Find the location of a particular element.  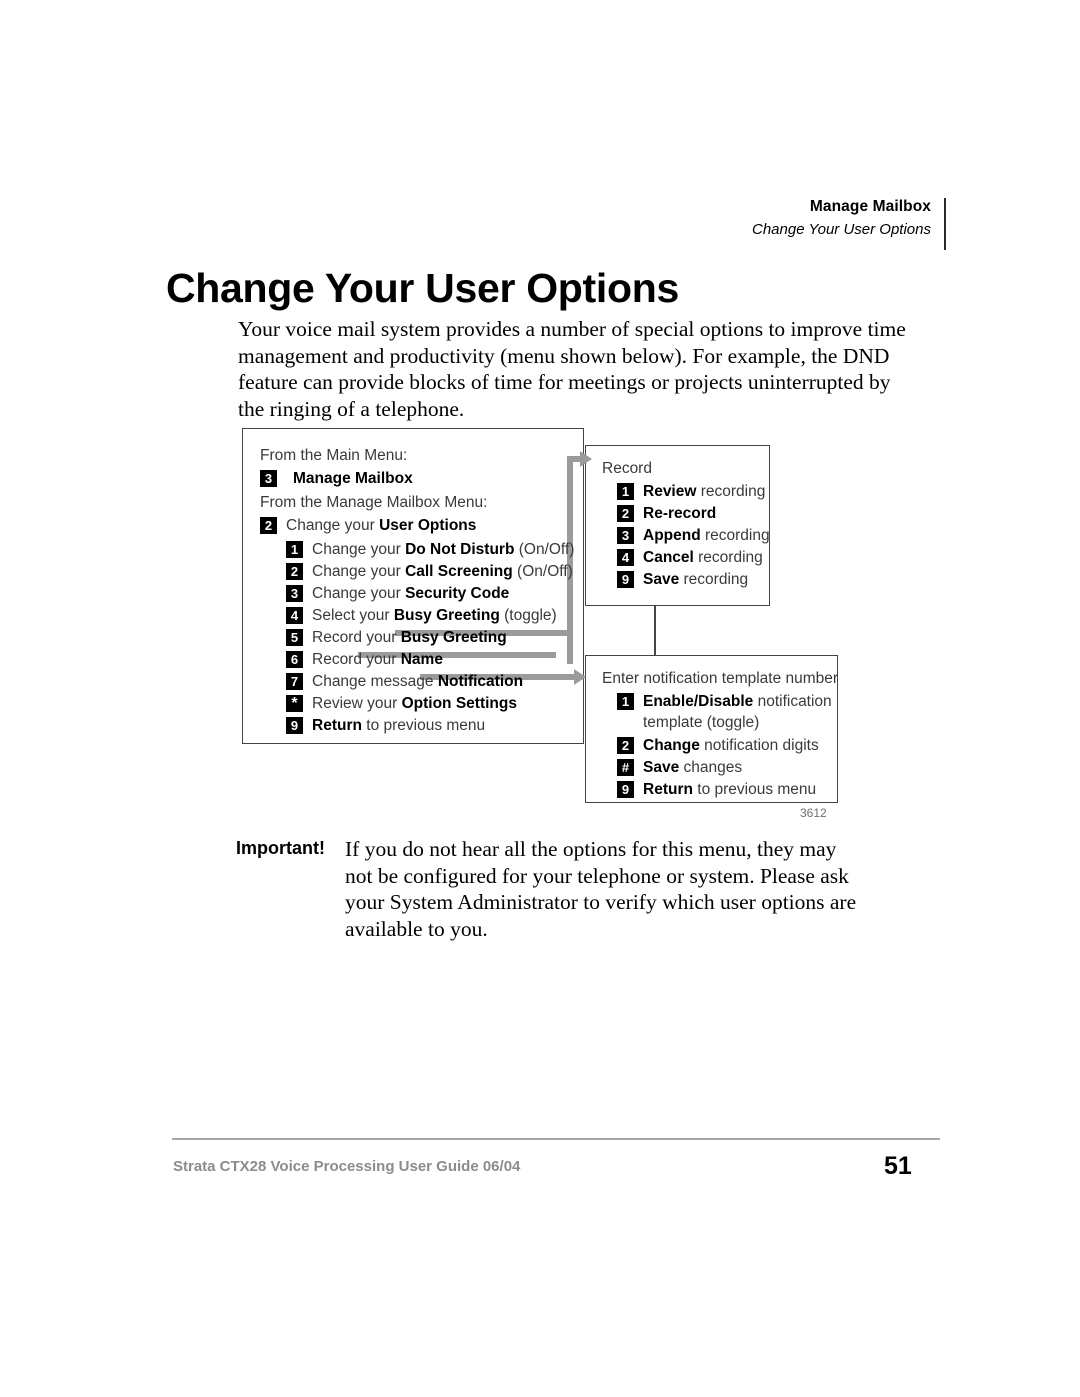

important-label: Important! is located at coordinates (280, 848).